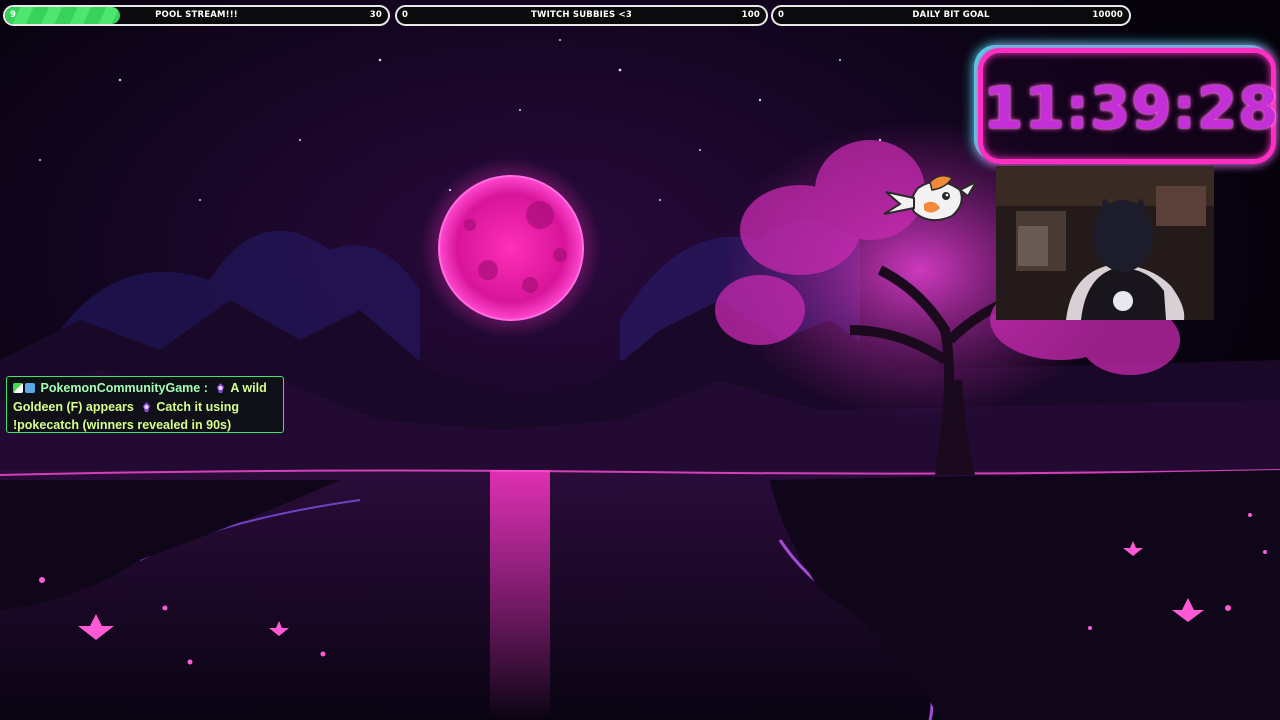  I want to click on goal-label: POOL STREAM!!!, so click(196, 15).